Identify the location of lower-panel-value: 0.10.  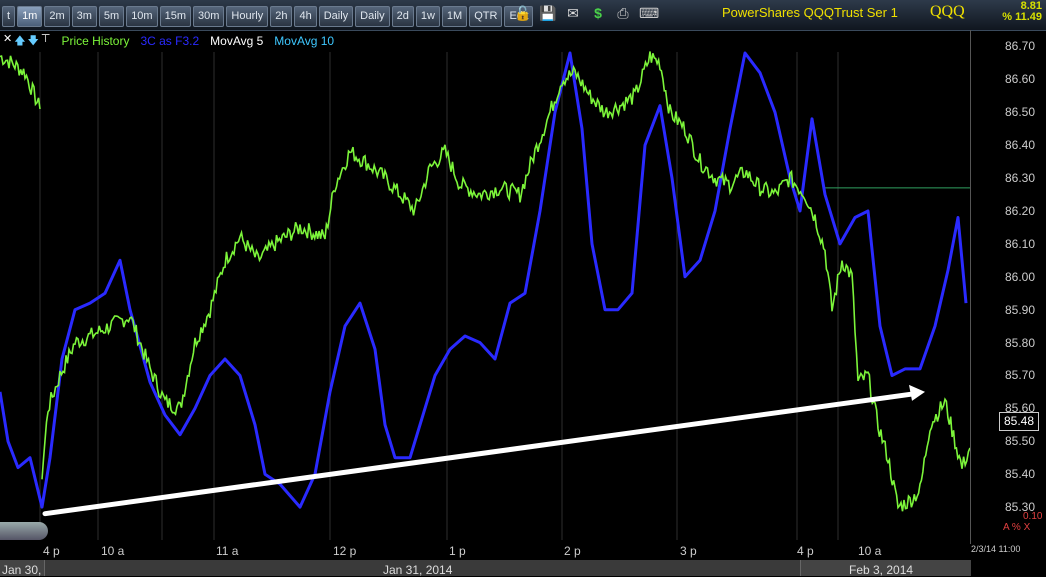
(1033, 516).